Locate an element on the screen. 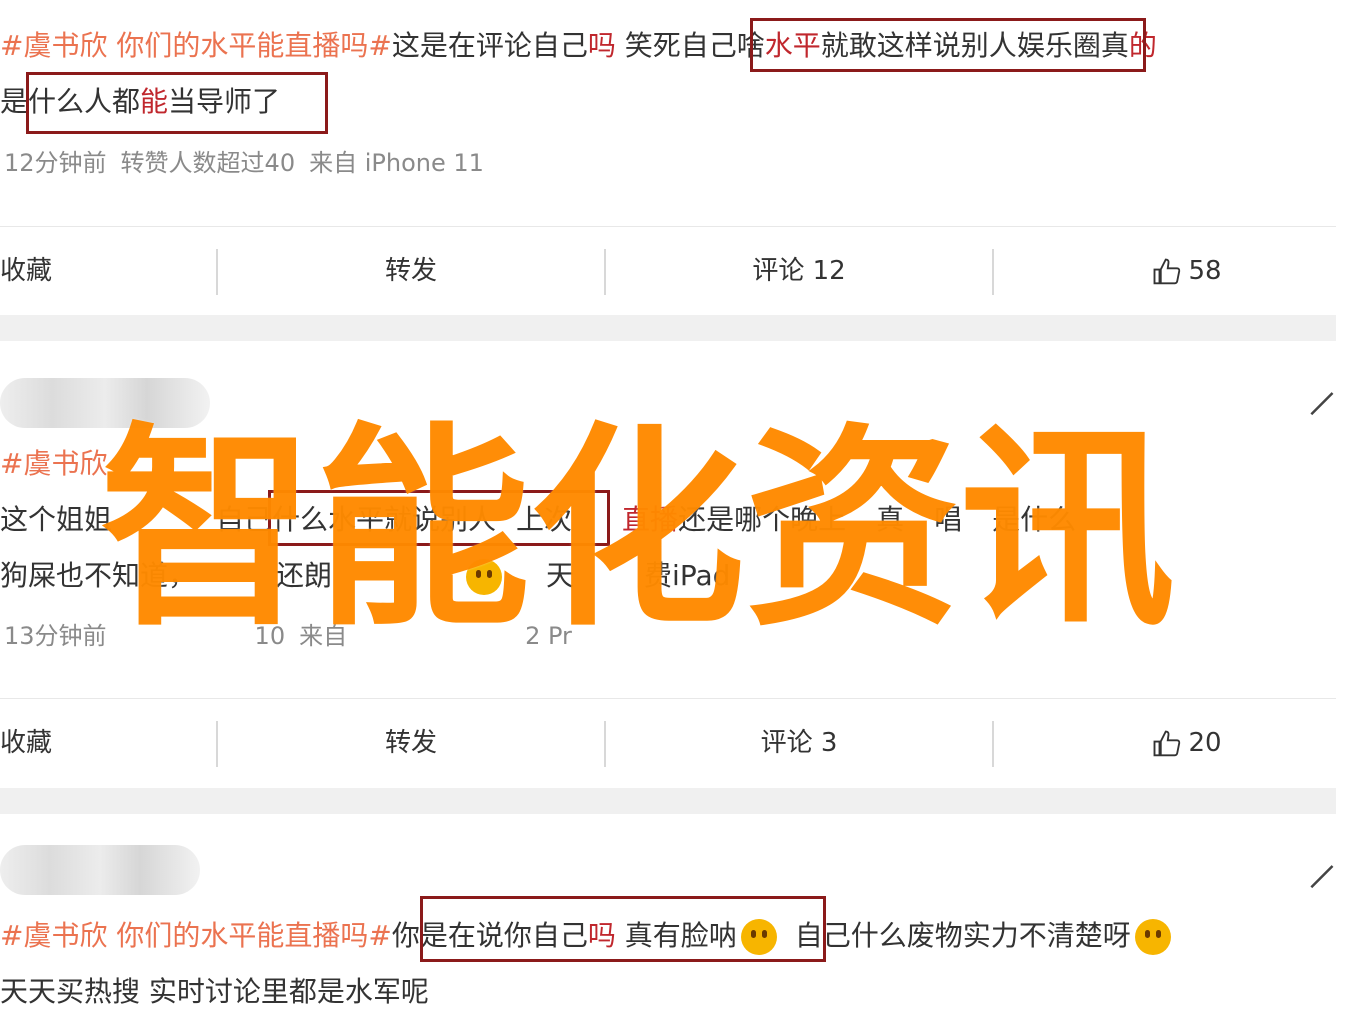 The image size is (1366, 1022). comment-label: 评论 12 is located at coordinates (799, 271).